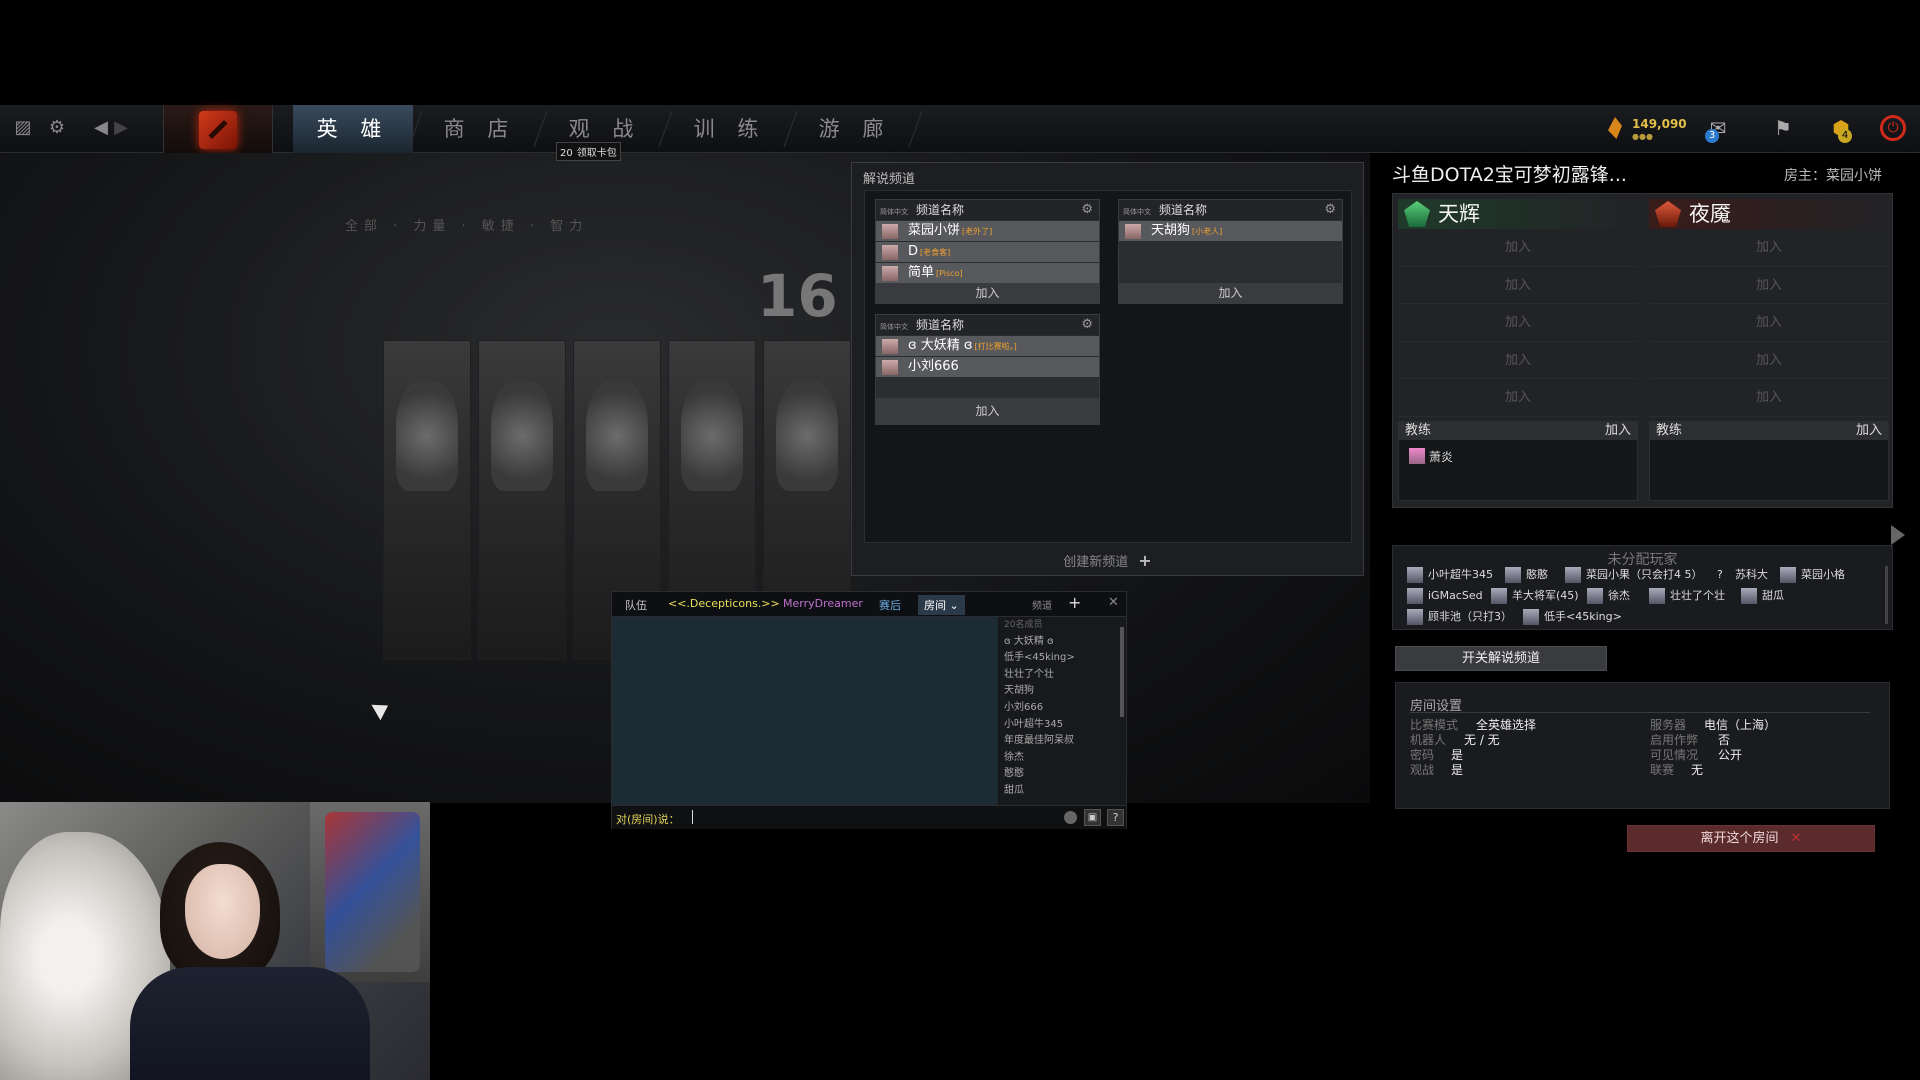 The height and width of the screenshot is (1080, 1920). I want to click on chat-tab-guild: <<.Decepticons.>>, so click(724, 603).